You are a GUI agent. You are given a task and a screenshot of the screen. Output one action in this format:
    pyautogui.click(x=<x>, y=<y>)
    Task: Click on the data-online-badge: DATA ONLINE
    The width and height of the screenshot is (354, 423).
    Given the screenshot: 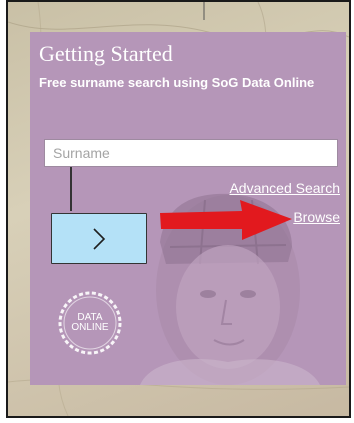 What is the action you would take?
    pyautogui.click(x=90, y=323)
    